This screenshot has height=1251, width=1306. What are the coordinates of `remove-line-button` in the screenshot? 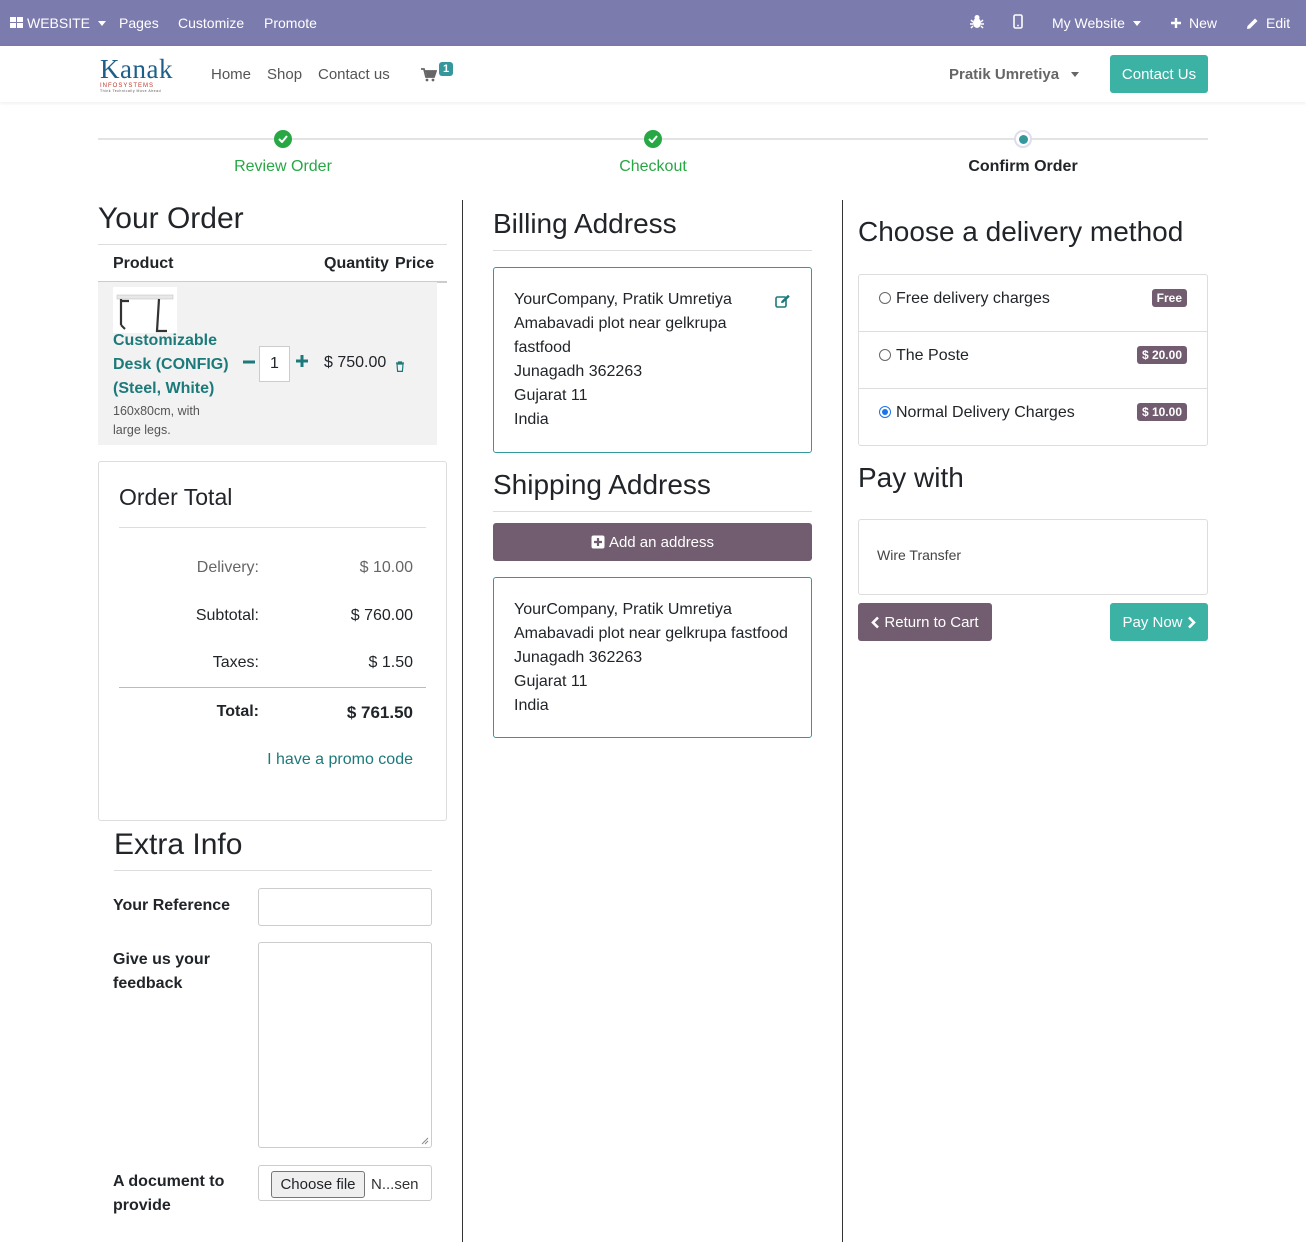 It's located at (400, 368).